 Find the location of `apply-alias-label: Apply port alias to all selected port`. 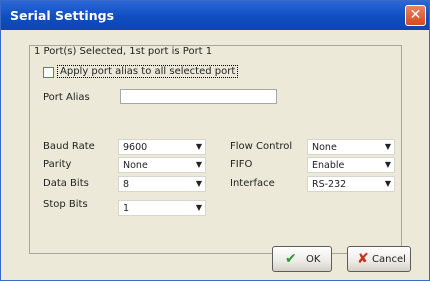

apply-alias-label: Apply port alias to all selected port is located at coordinates (148, 71).